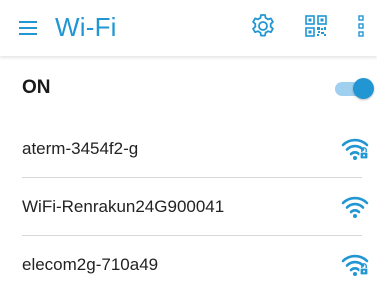 The width and height of the screenshot is (377, 300). I want to click on more-vertical-icon, so click(361, 26).